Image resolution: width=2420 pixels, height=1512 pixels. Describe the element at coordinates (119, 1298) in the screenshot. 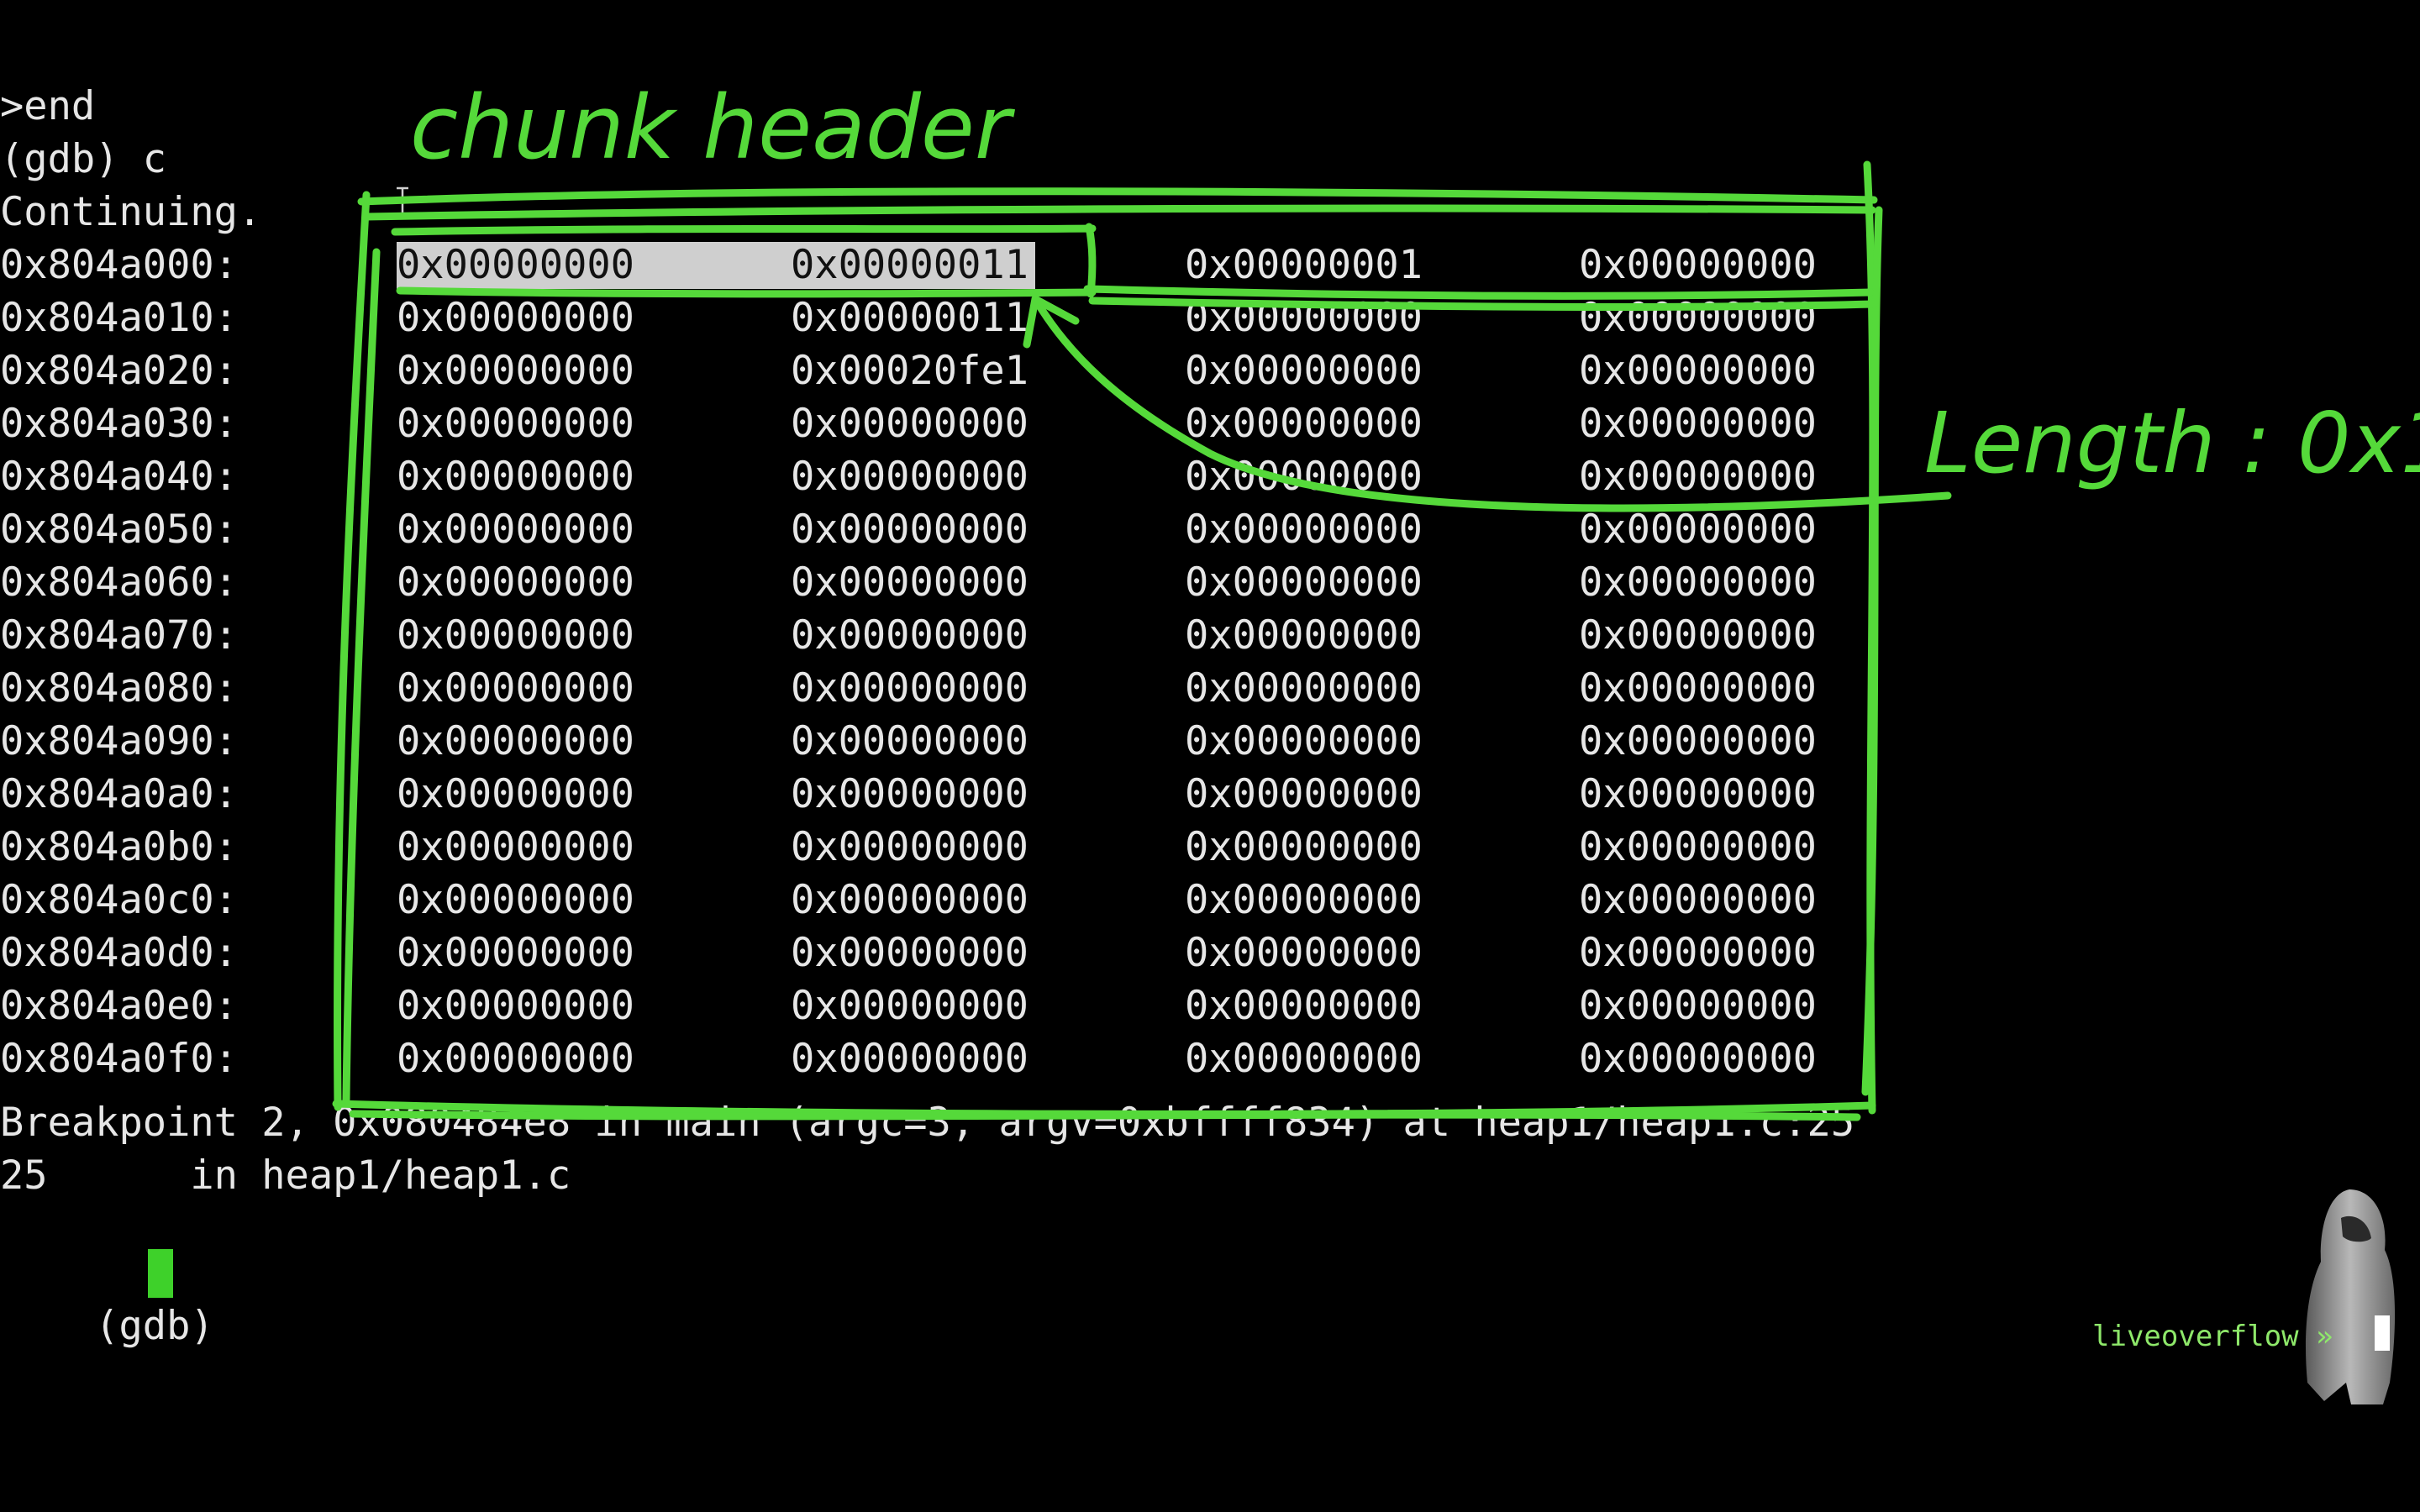

I see `gdb-prompt-line: (gdb)` at that location.